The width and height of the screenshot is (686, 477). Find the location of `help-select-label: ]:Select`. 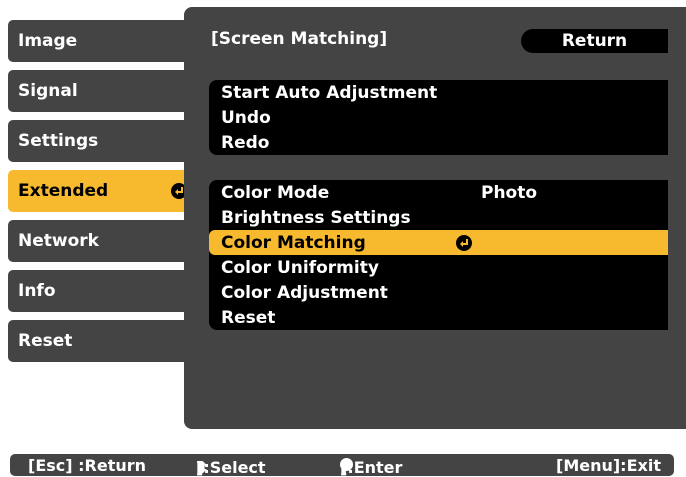

help-select-label: ]:Select is located at coordinates (231, 467).